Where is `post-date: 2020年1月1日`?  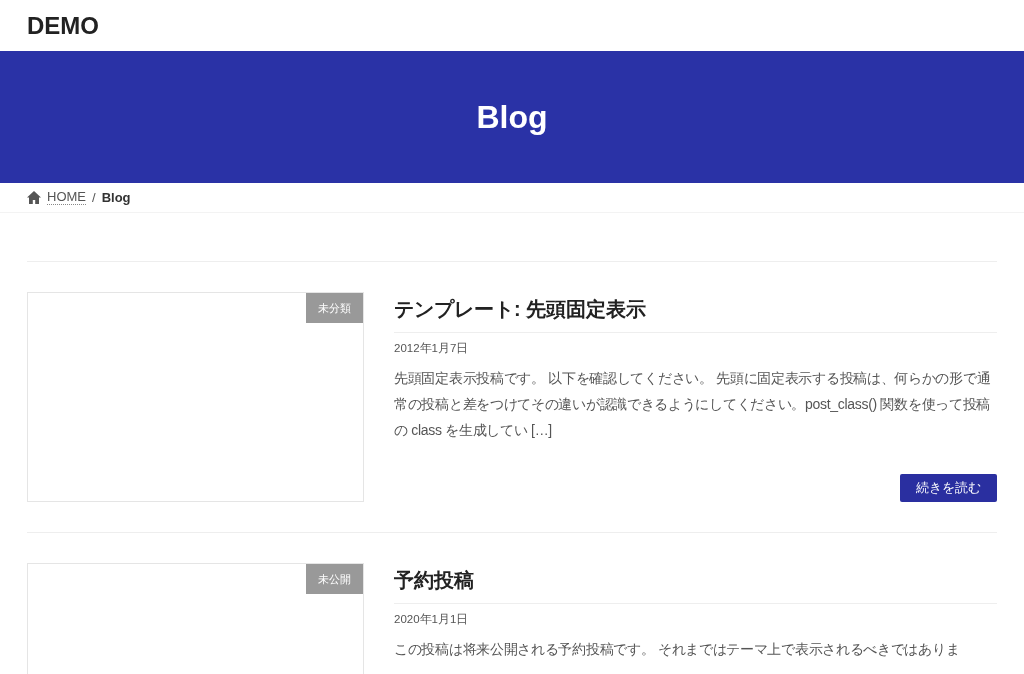
post-date: 2020年1月1日 is located at coordinates (432, 619).